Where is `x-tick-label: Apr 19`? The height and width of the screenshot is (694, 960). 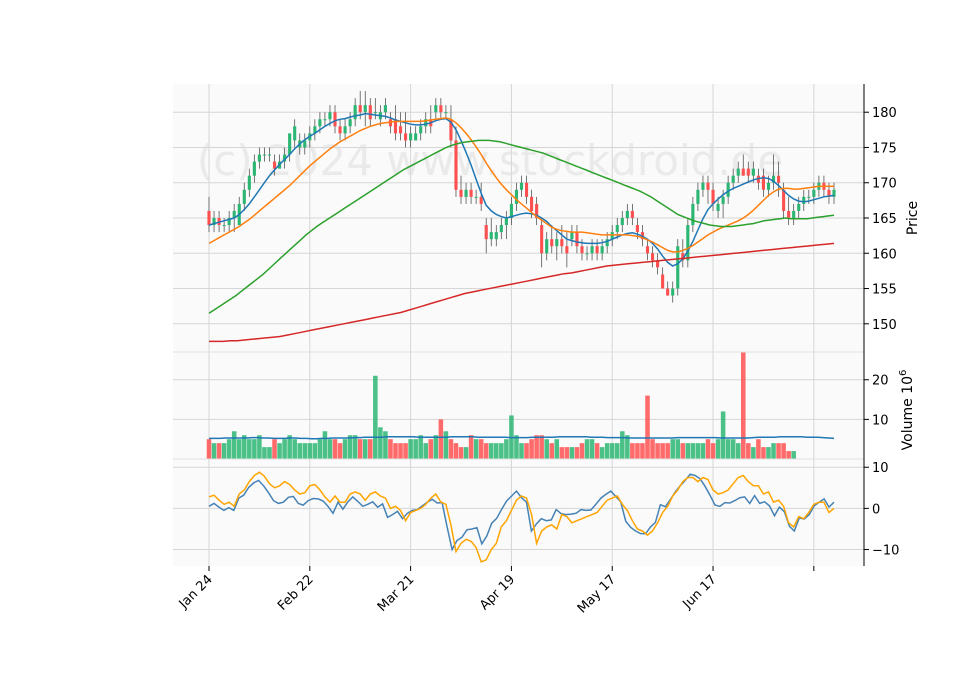
x-tick-label: Apr 19 is located at coordinates (497, 592).